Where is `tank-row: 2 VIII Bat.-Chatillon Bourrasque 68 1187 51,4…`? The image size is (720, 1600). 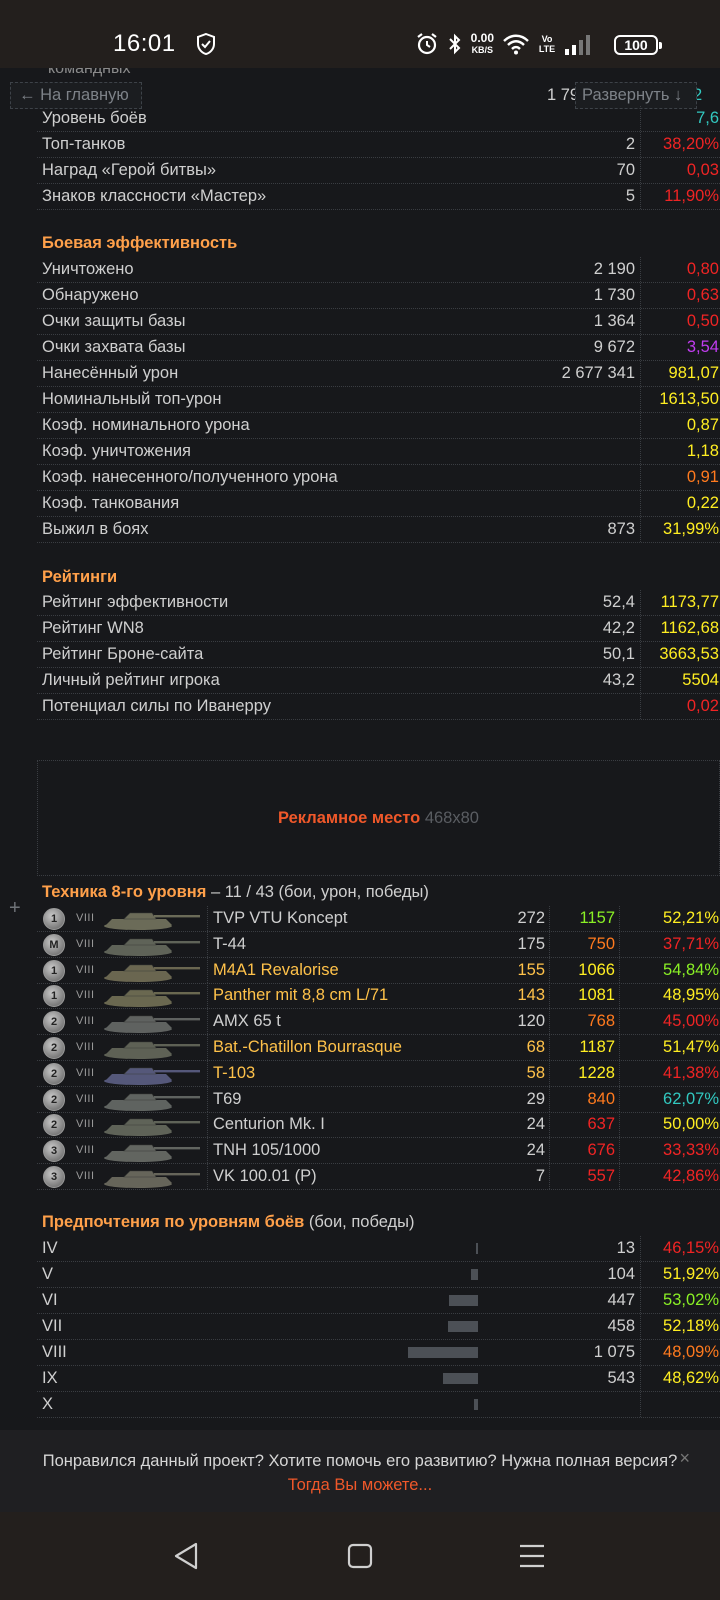
tank-row: 2 VIII Bat.-Chatillon Bourrasque 68 1187 51,4… is located at coordinates (378, 1048).